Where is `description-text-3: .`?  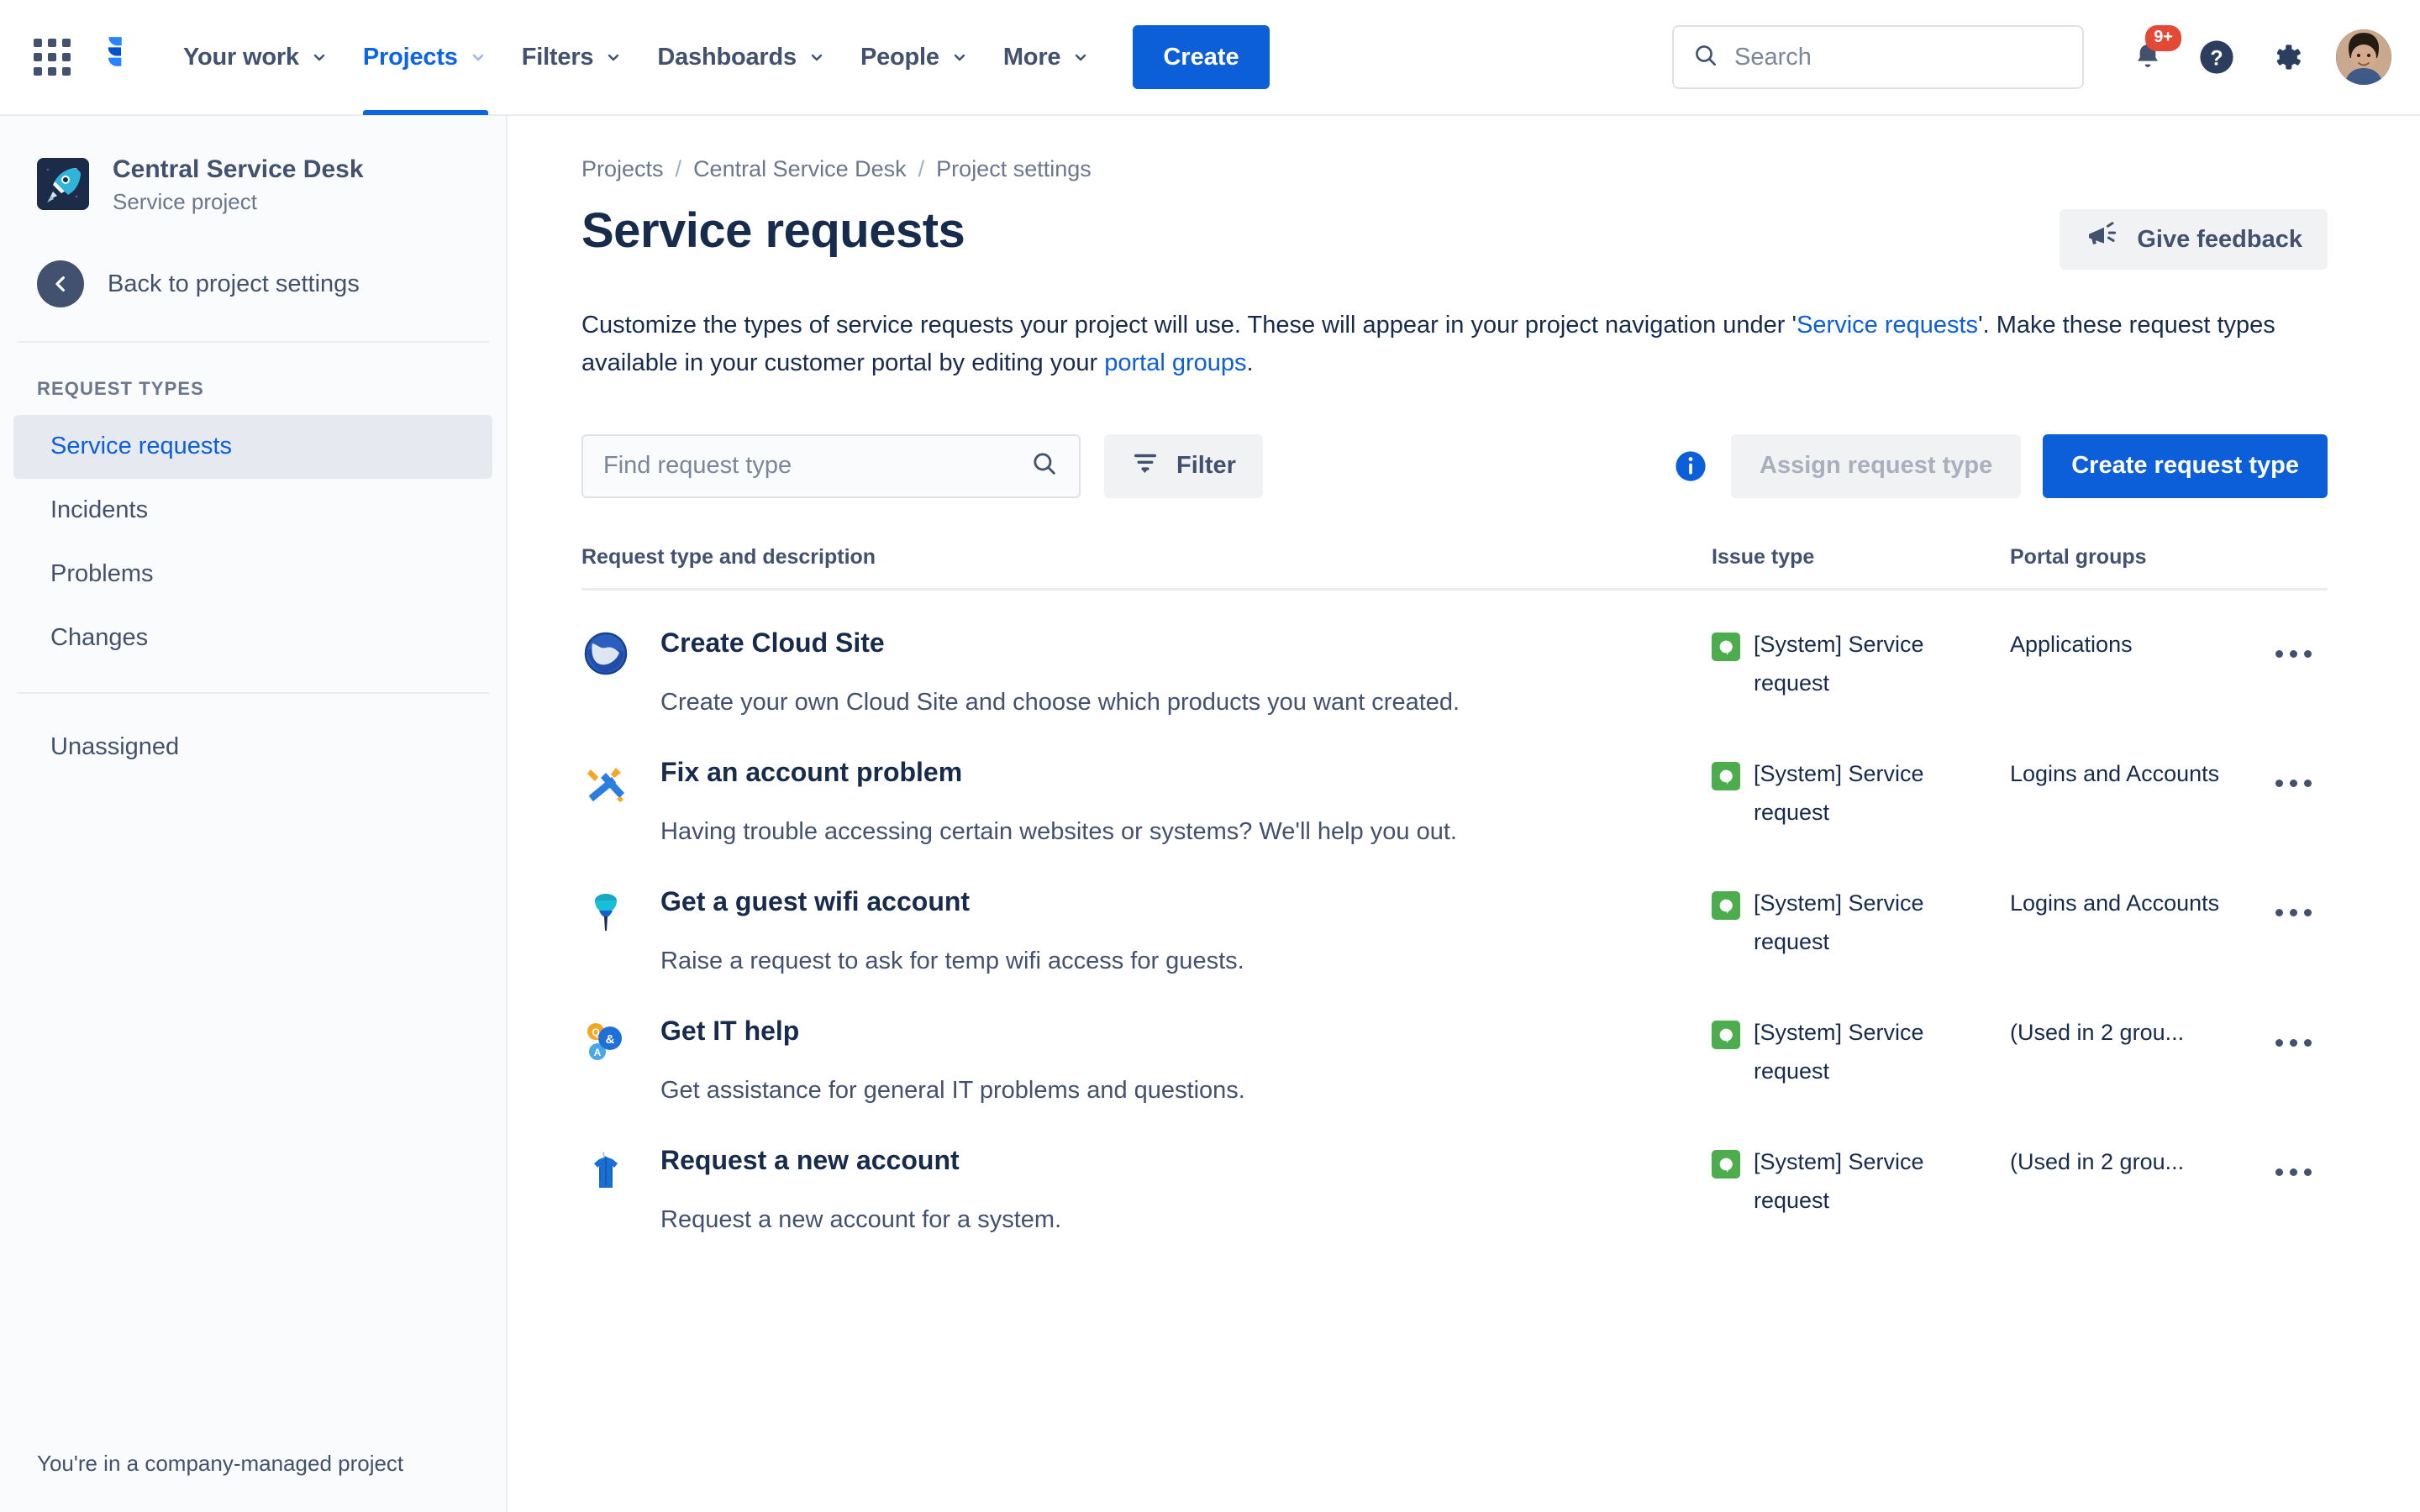 description-text-3: . is located at coordinates (1250, 362).